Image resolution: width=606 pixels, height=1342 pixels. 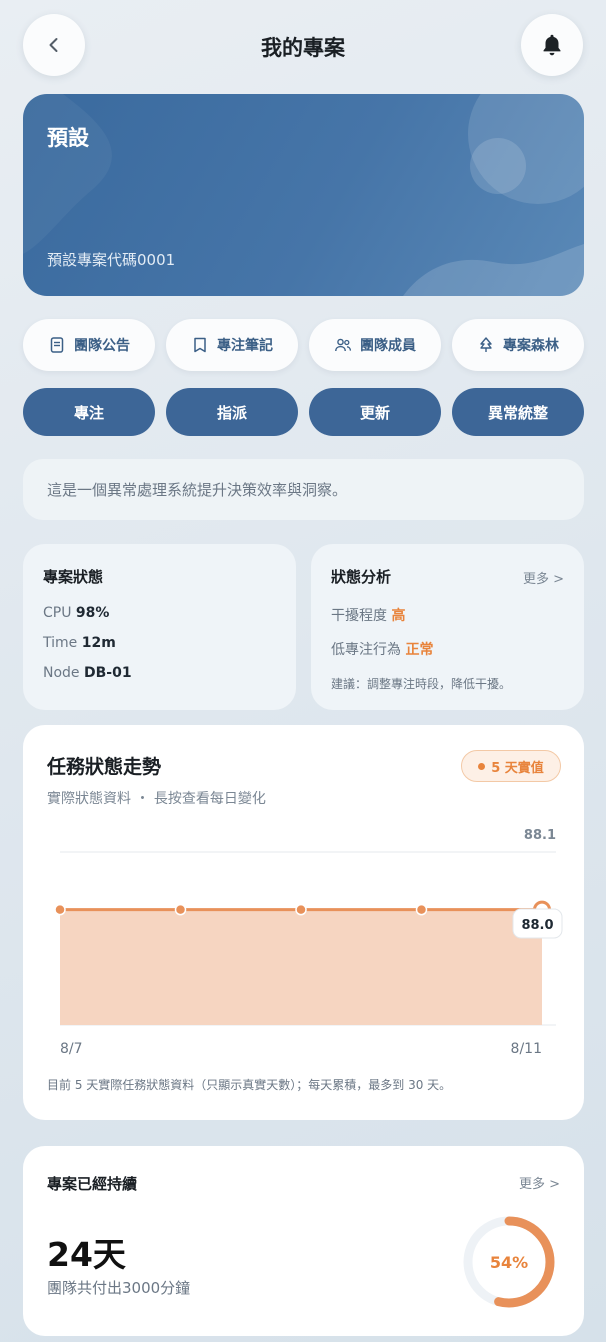 I want to click on cpu-value: 98%, so click(x=92, y=613).